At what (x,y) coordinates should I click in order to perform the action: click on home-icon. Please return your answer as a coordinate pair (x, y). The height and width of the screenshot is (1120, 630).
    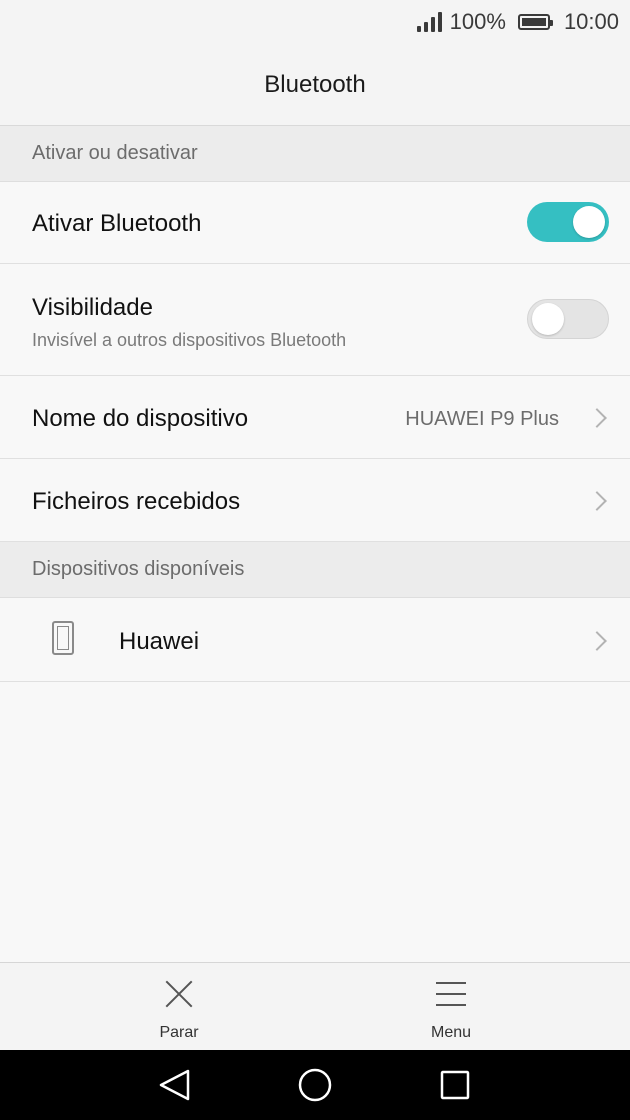
    Looking at the image, I should click on (315, 1085).